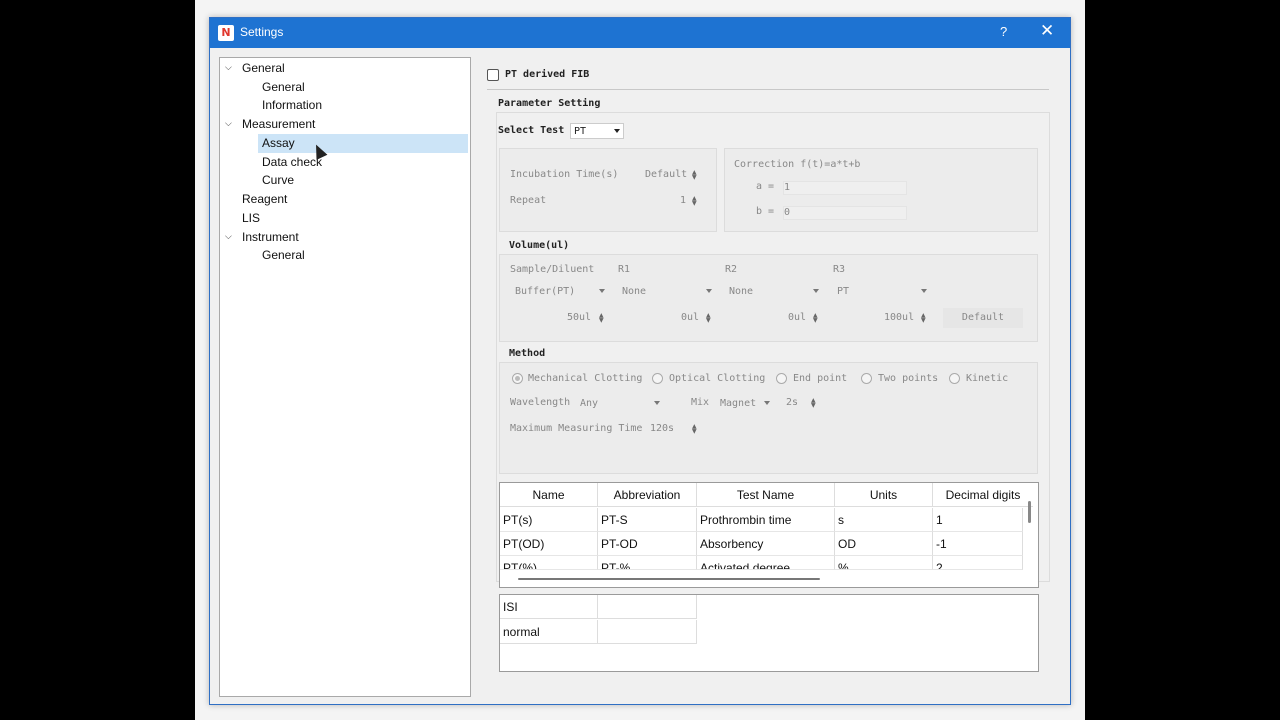 The width and height of the screenshot is (1280, 720). Describe the element at coordinates (527, 353) in the screenshot. I see `method-heading: Method` at that location.